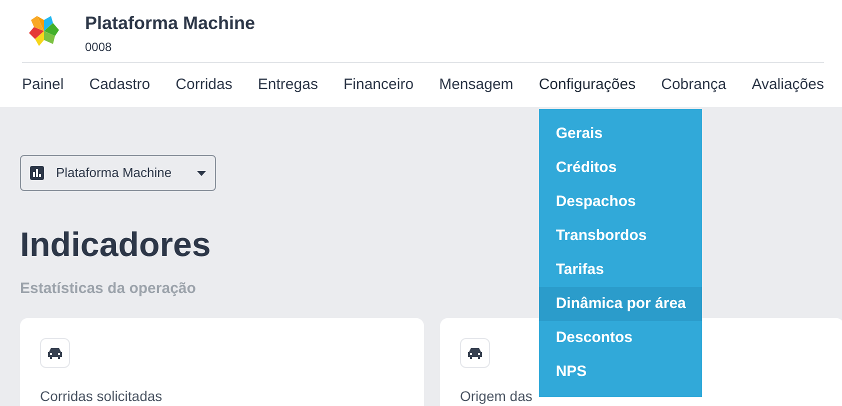 This screenshot has width=842, height=406. I want to click on nav-tab: Configurações, so click(587, 84).